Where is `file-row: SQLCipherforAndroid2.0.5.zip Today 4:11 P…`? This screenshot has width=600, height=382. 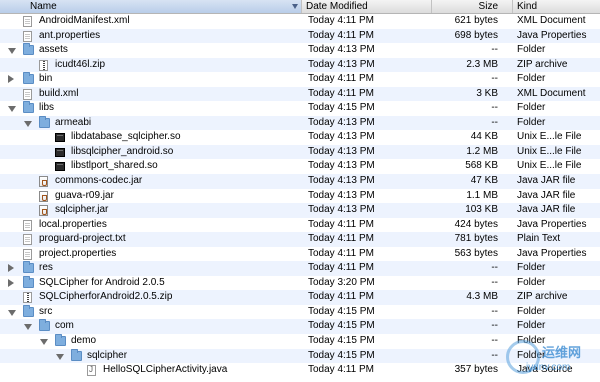
file-row: SQLCipherforAndroid2.0.5.zip Today 4:11 P… is located at coordinates (300, 297).